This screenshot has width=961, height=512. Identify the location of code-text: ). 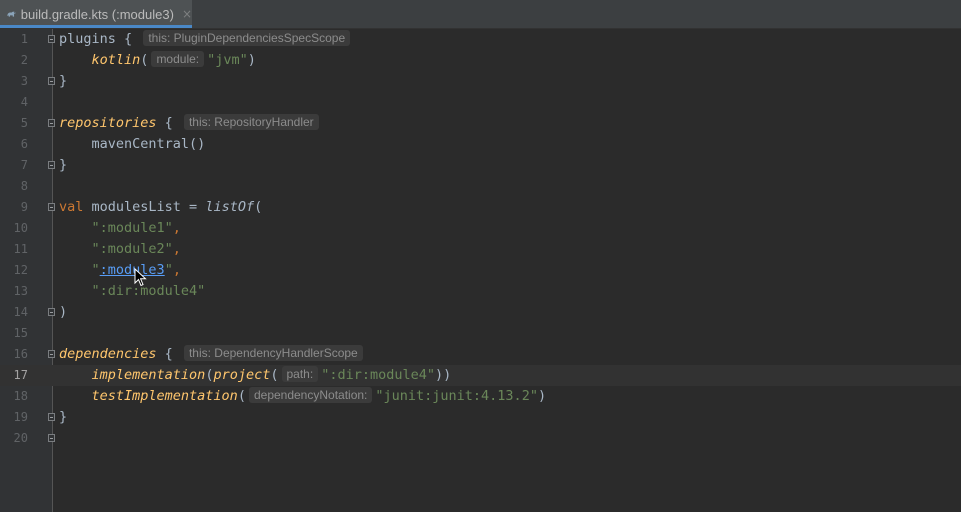
(63, 312).